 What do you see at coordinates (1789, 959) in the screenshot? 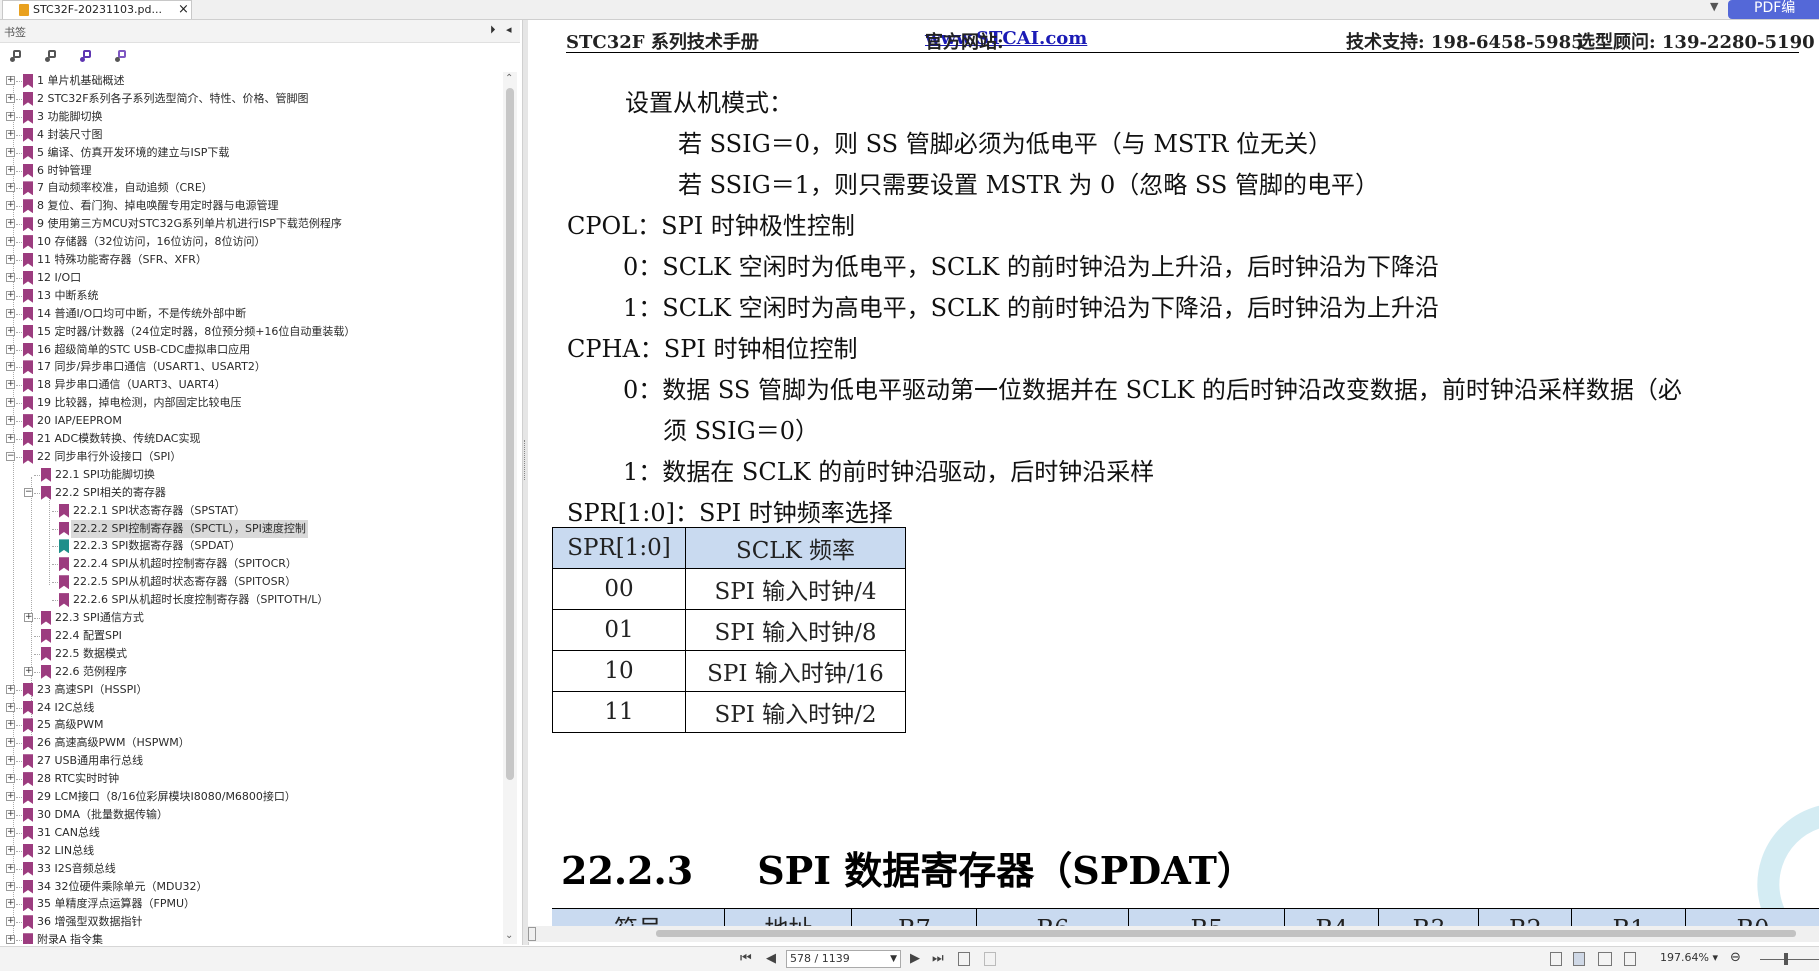
I see `zoom-slider` at bounding box center [1789, 959].